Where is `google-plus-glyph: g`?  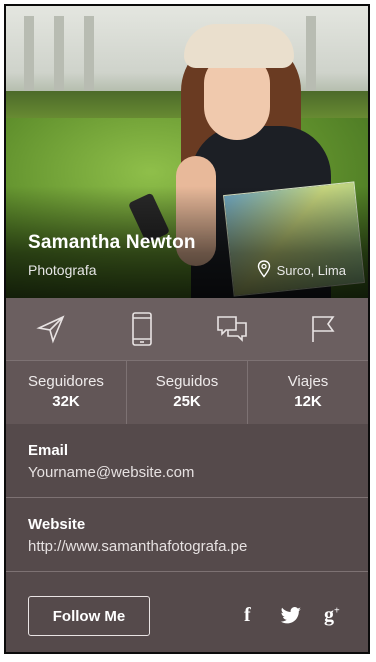
google-plus-glyph: g is located at coordinates (329, 615).